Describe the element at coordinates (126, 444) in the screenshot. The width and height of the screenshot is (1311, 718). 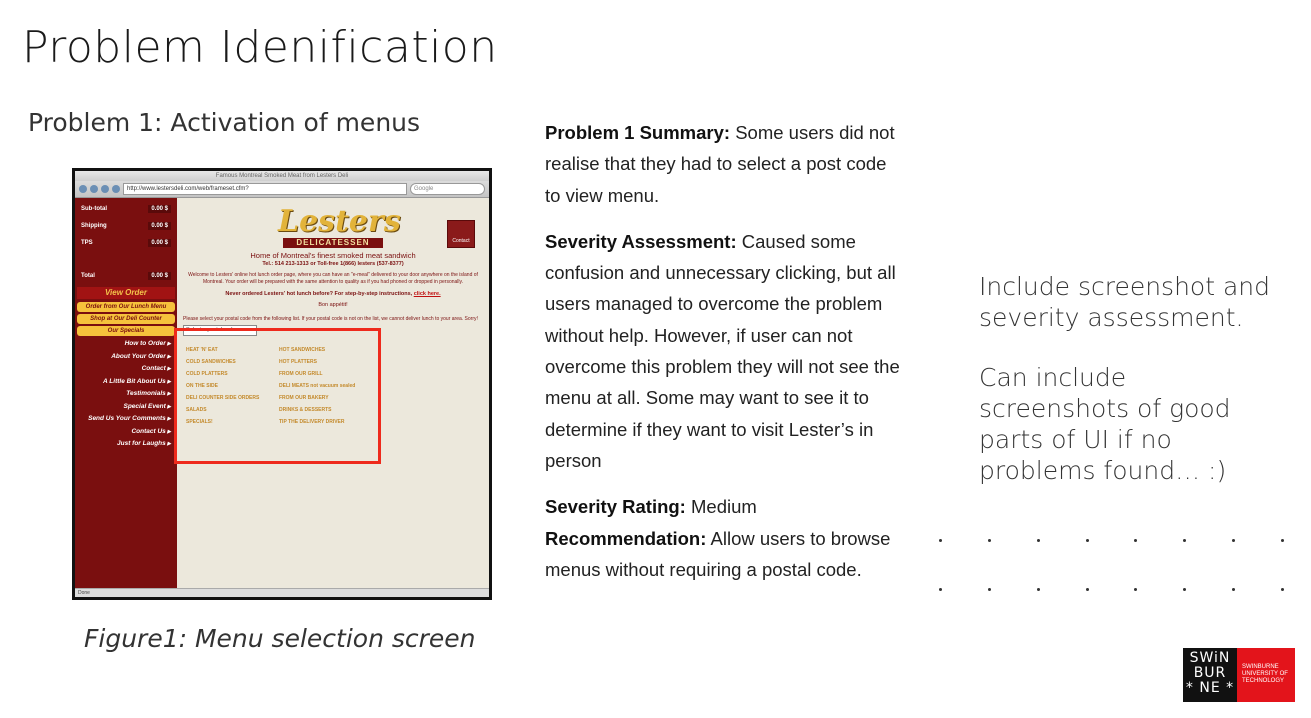
I see `nav-just-for-laughs: Just for Laughs` at that location.